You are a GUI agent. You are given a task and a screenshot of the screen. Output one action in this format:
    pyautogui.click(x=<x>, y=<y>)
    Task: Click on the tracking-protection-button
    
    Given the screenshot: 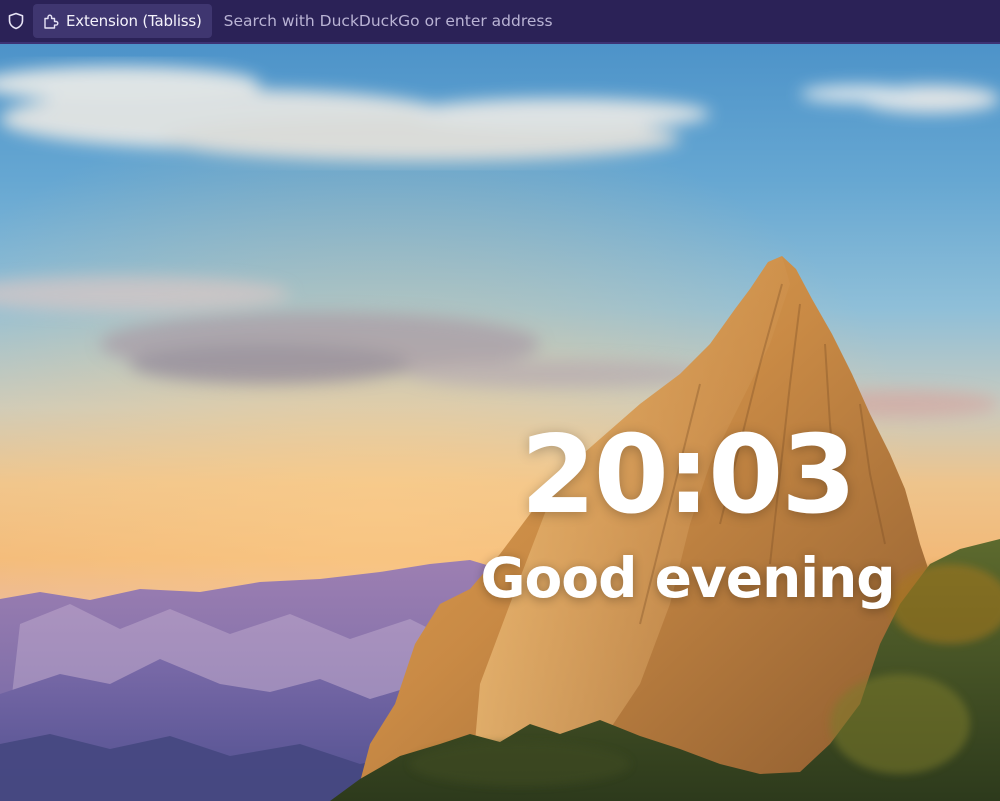 What is the action you would take?
    pyautogui.click(x=16, y=21)
    